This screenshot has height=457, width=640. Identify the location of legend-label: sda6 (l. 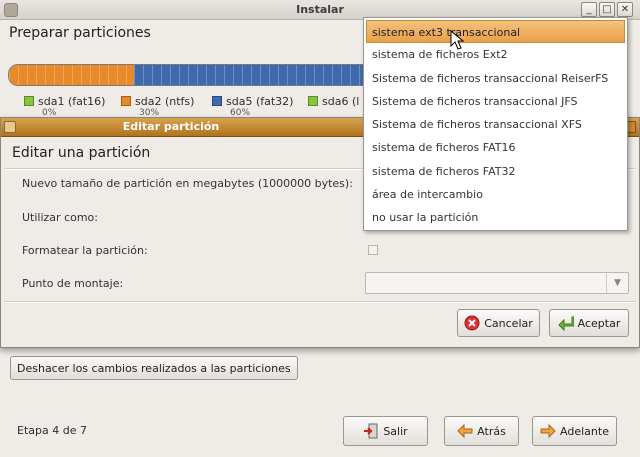
(341, 101).